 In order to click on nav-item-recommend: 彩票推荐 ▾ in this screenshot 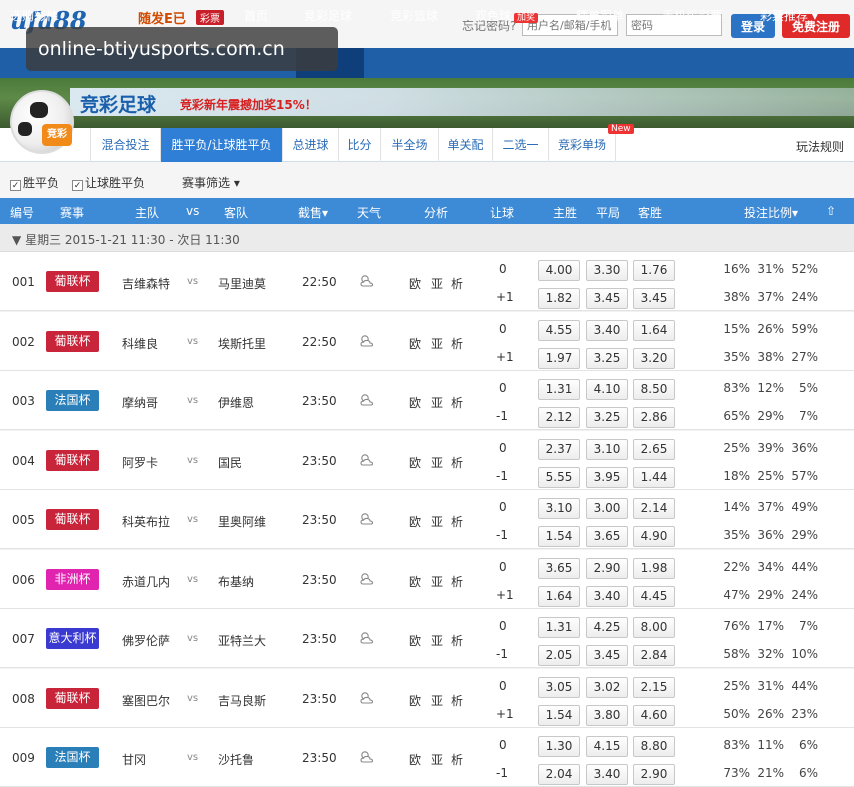, I will do `click(789, 15)`.